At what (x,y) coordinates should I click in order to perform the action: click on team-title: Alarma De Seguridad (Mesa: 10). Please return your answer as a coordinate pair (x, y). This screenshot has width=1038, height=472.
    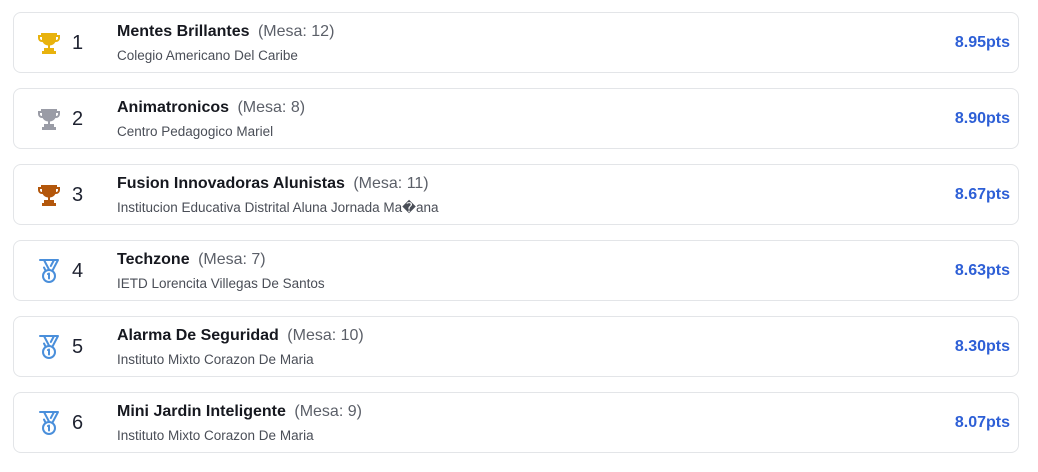
    Looking at the image, I should click on (240, 336).